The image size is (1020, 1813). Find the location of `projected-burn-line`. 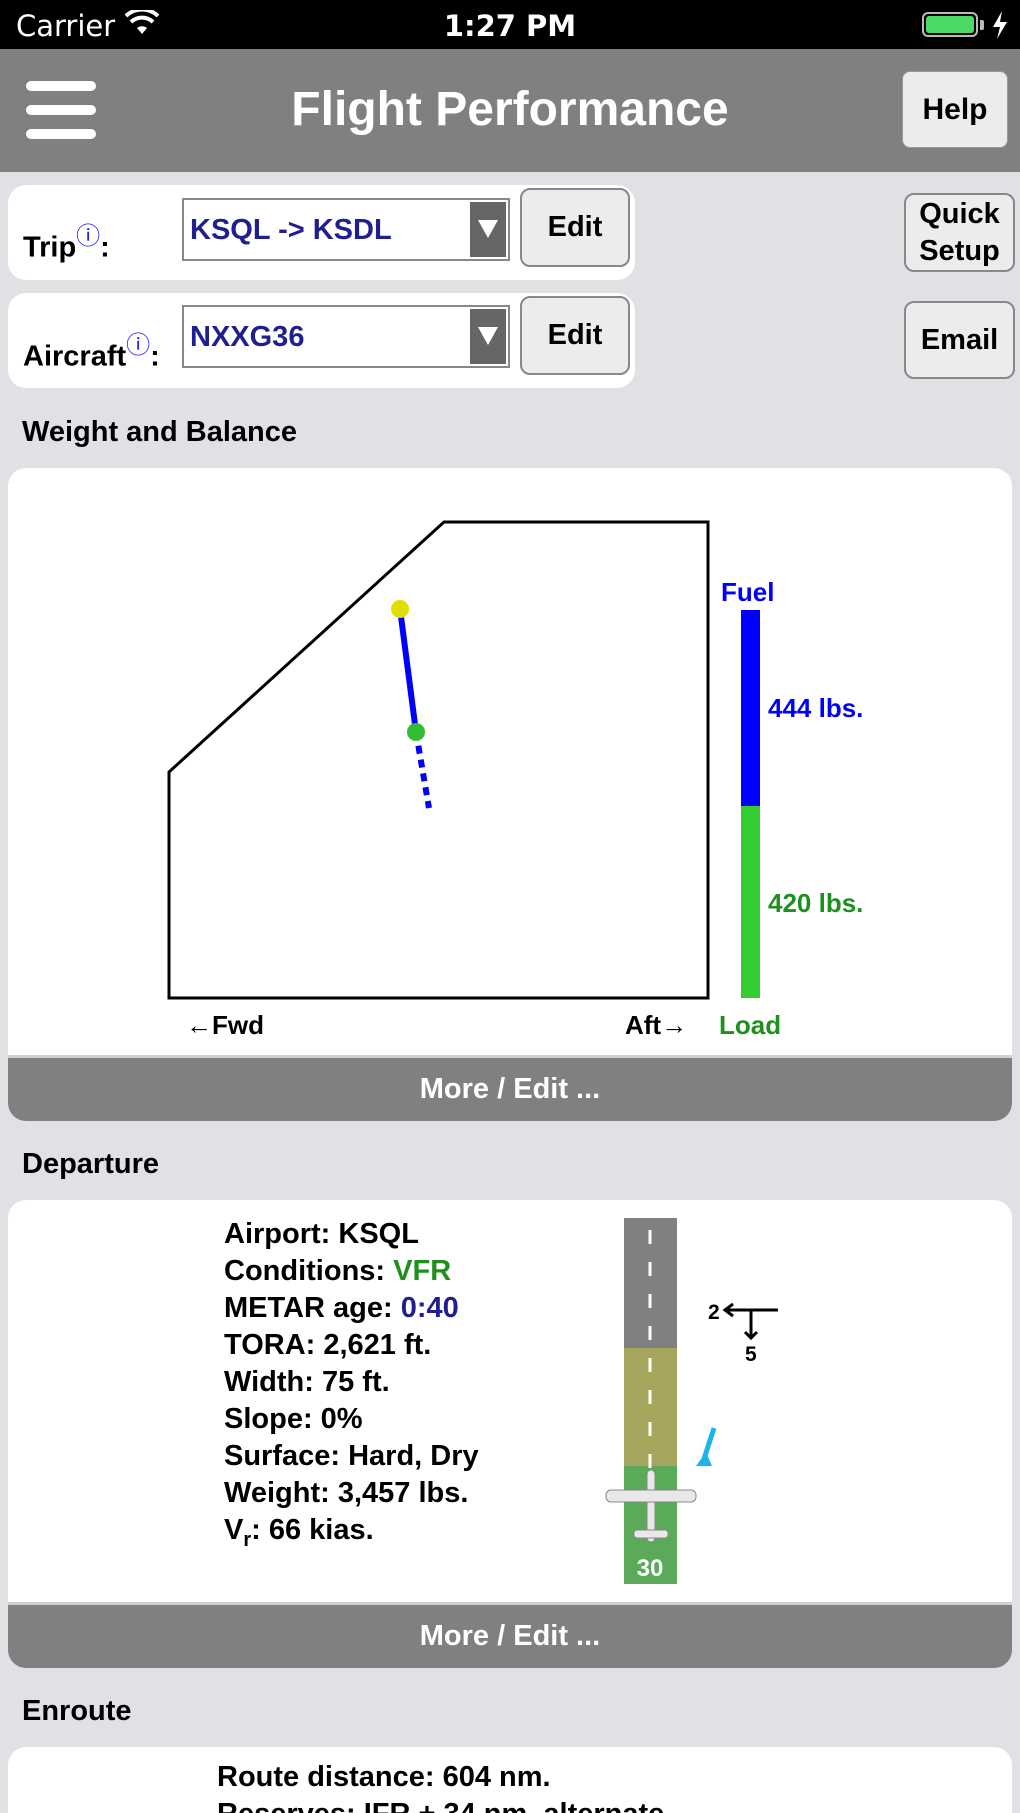

projected-burn-line is located at coordinates (422, 770).